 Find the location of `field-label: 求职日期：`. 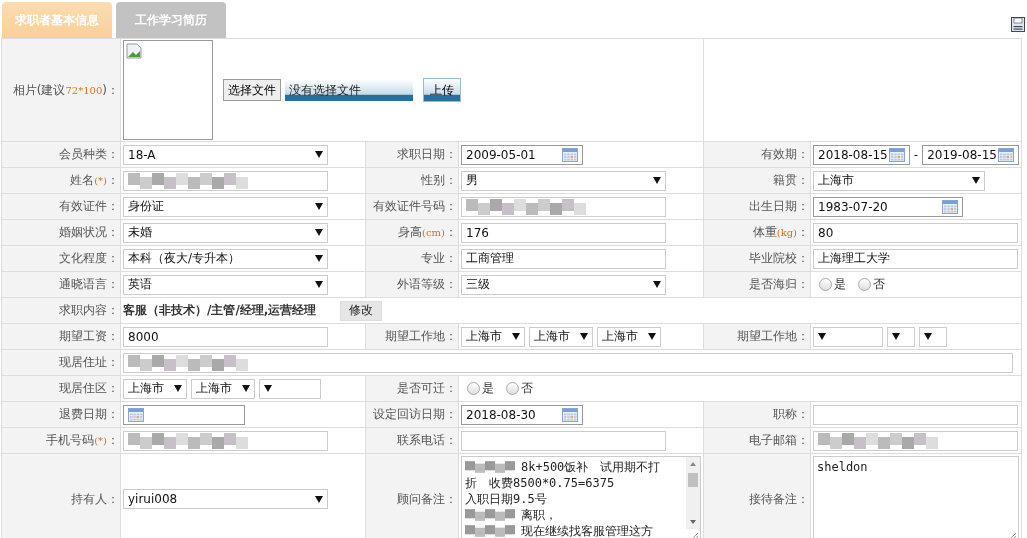

field-label: 求职日期： is located at coordinates (412, 154).